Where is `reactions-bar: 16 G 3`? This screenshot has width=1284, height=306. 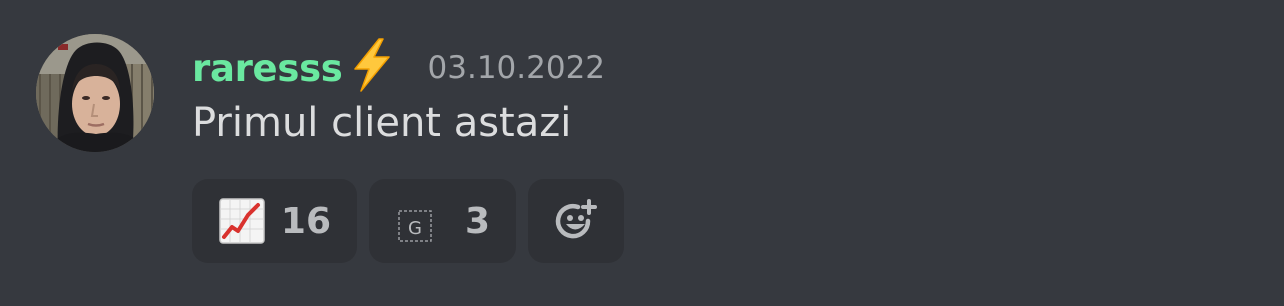
reactions-bar: 16 G 3 is located at coordinates (408, 221).